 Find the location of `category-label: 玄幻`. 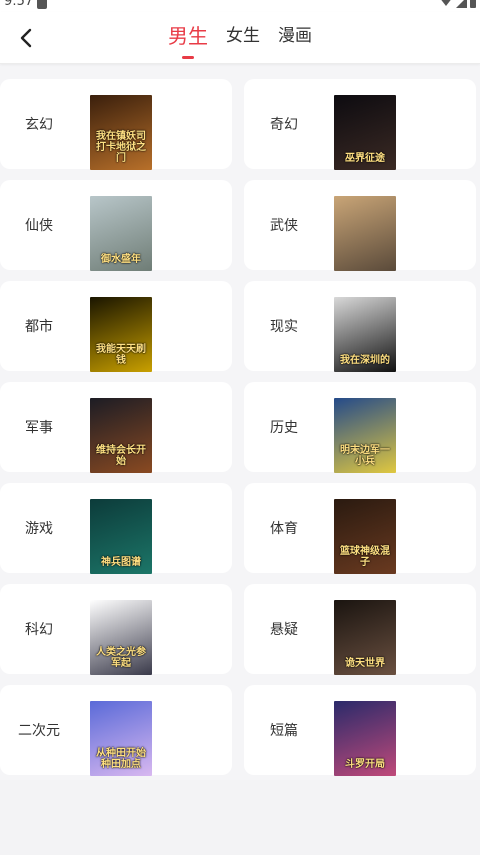

category-label: 玄幻 is located at coordinates (39, 125).